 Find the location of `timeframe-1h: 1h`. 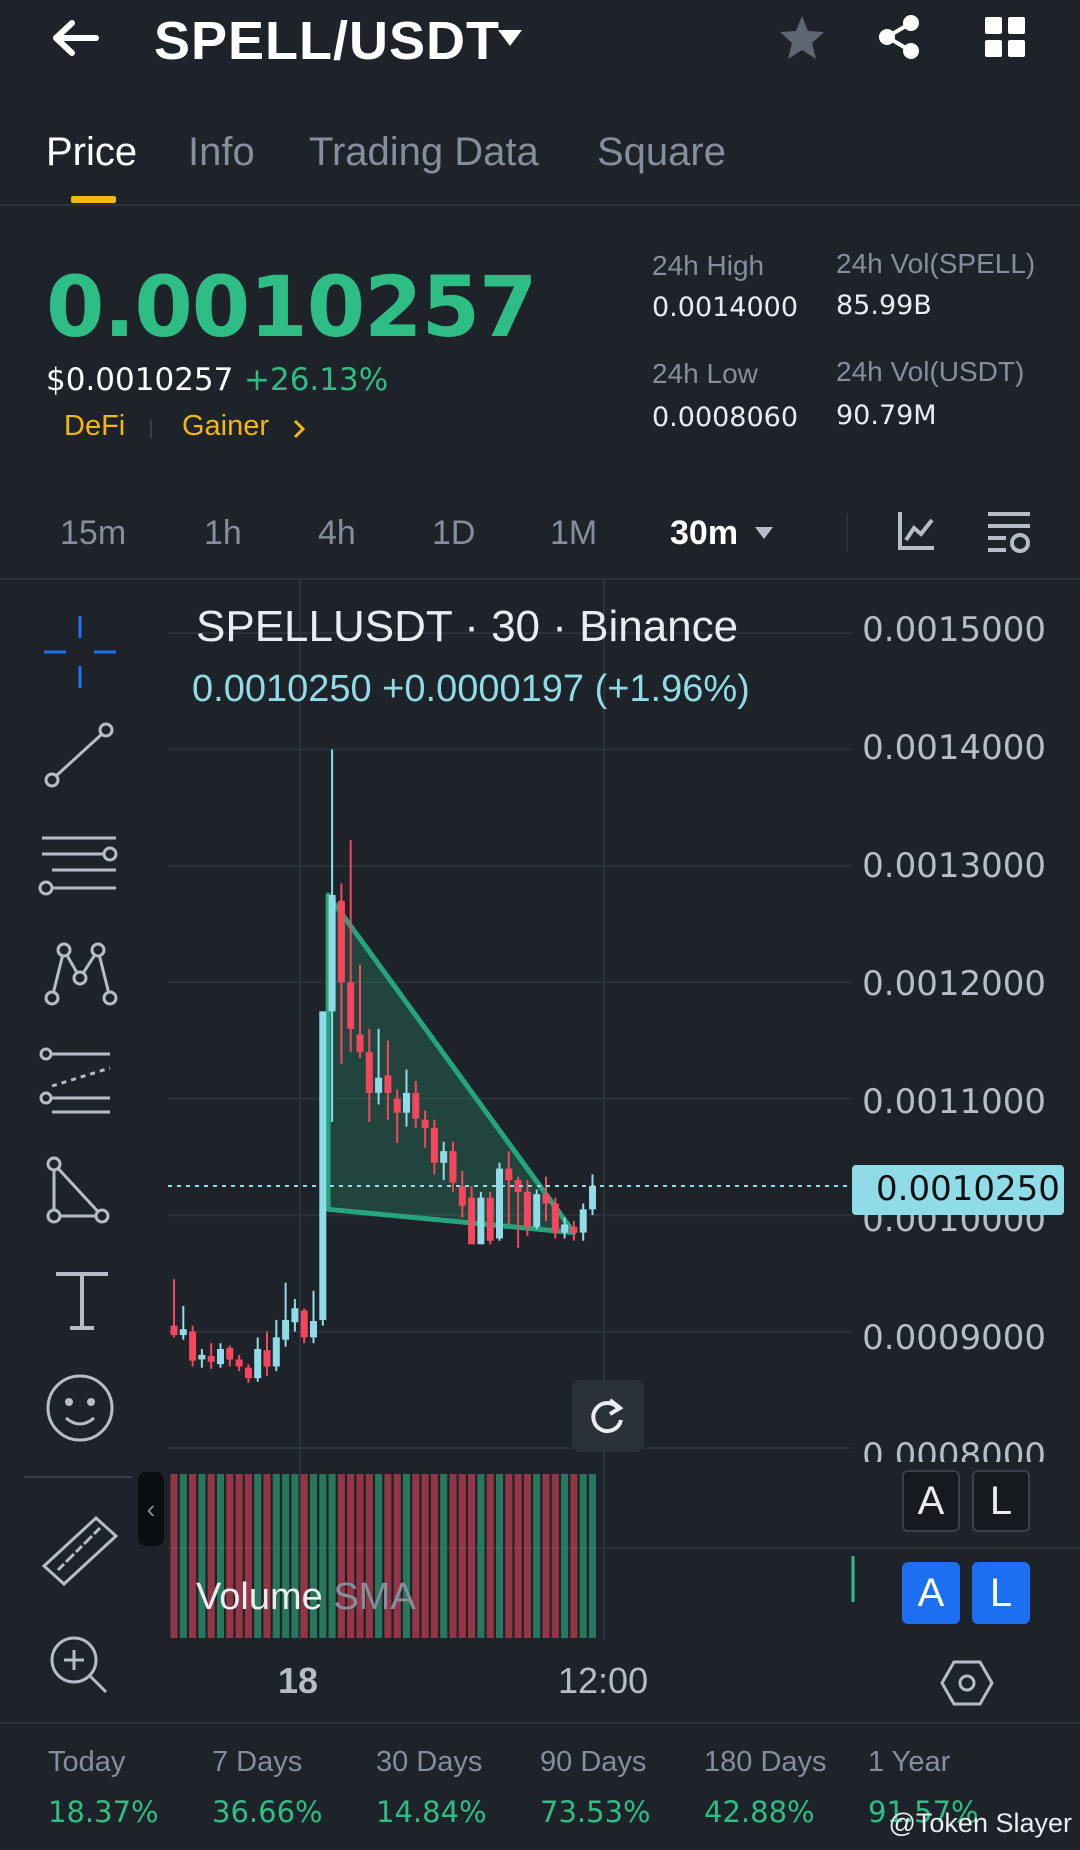

timeframe-1h: 1h is located at coordinates (223, 533).